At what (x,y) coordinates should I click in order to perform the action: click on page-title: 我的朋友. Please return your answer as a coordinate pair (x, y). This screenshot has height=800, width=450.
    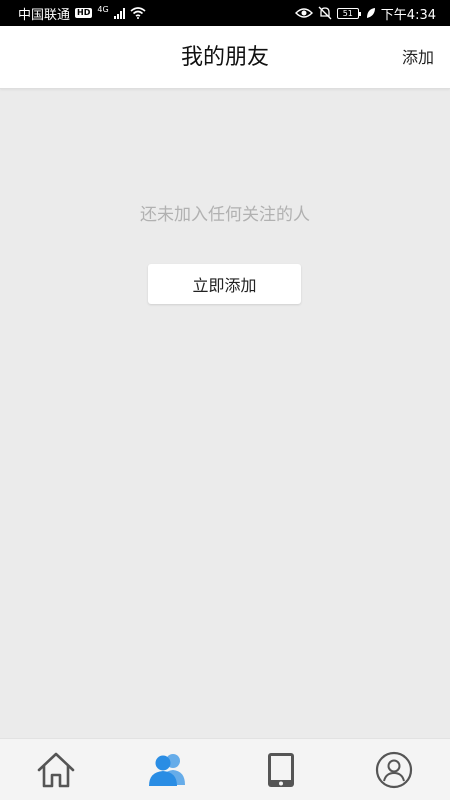
    Looking at the image, I should click on (224, 57).